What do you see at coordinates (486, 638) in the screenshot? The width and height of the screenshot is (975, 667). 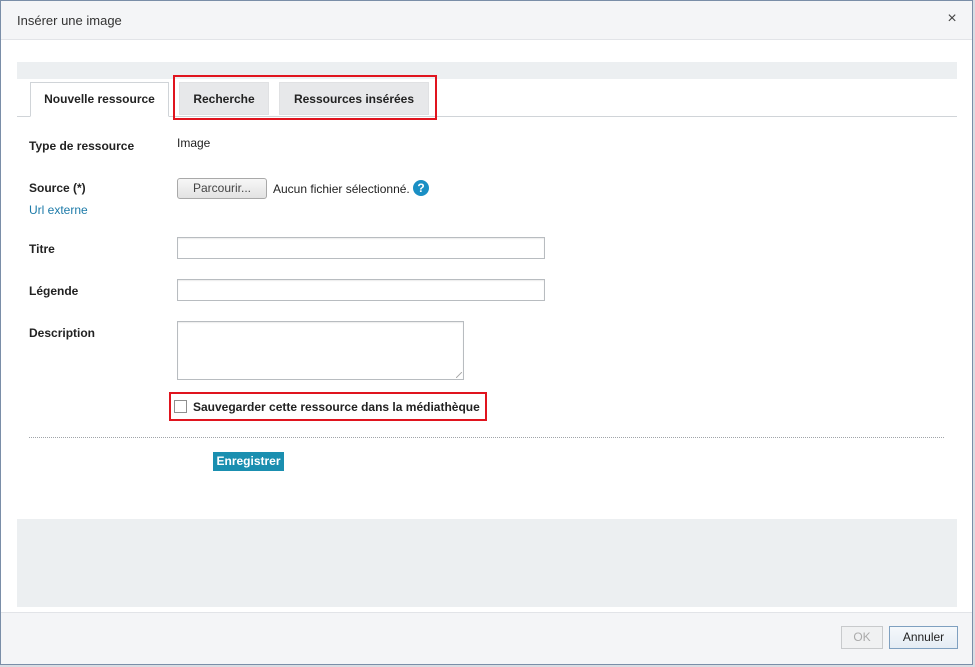 I see `dialog-footer` at bounding box center [486, 638].